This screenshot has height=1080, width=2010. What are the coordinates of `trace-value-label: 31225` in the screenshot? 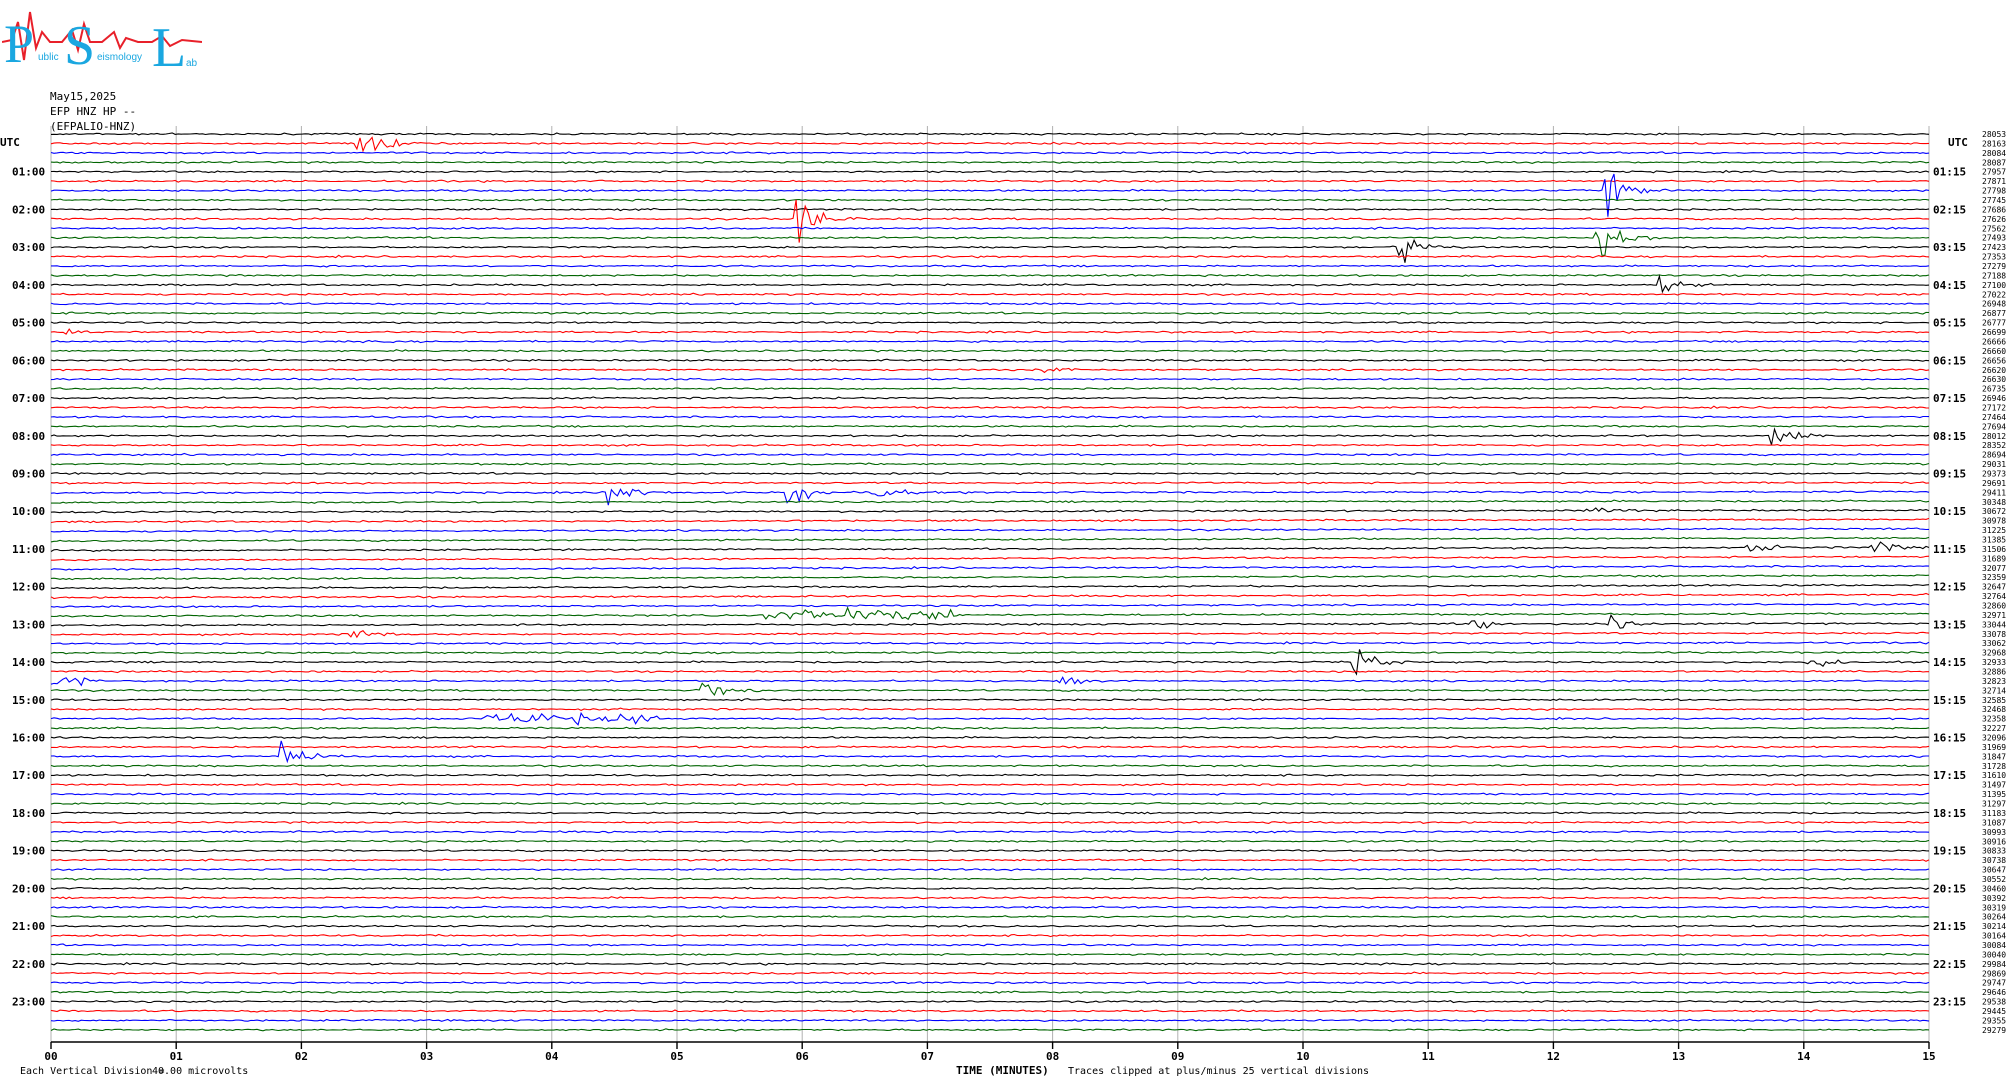 It's located at (1994, 530).